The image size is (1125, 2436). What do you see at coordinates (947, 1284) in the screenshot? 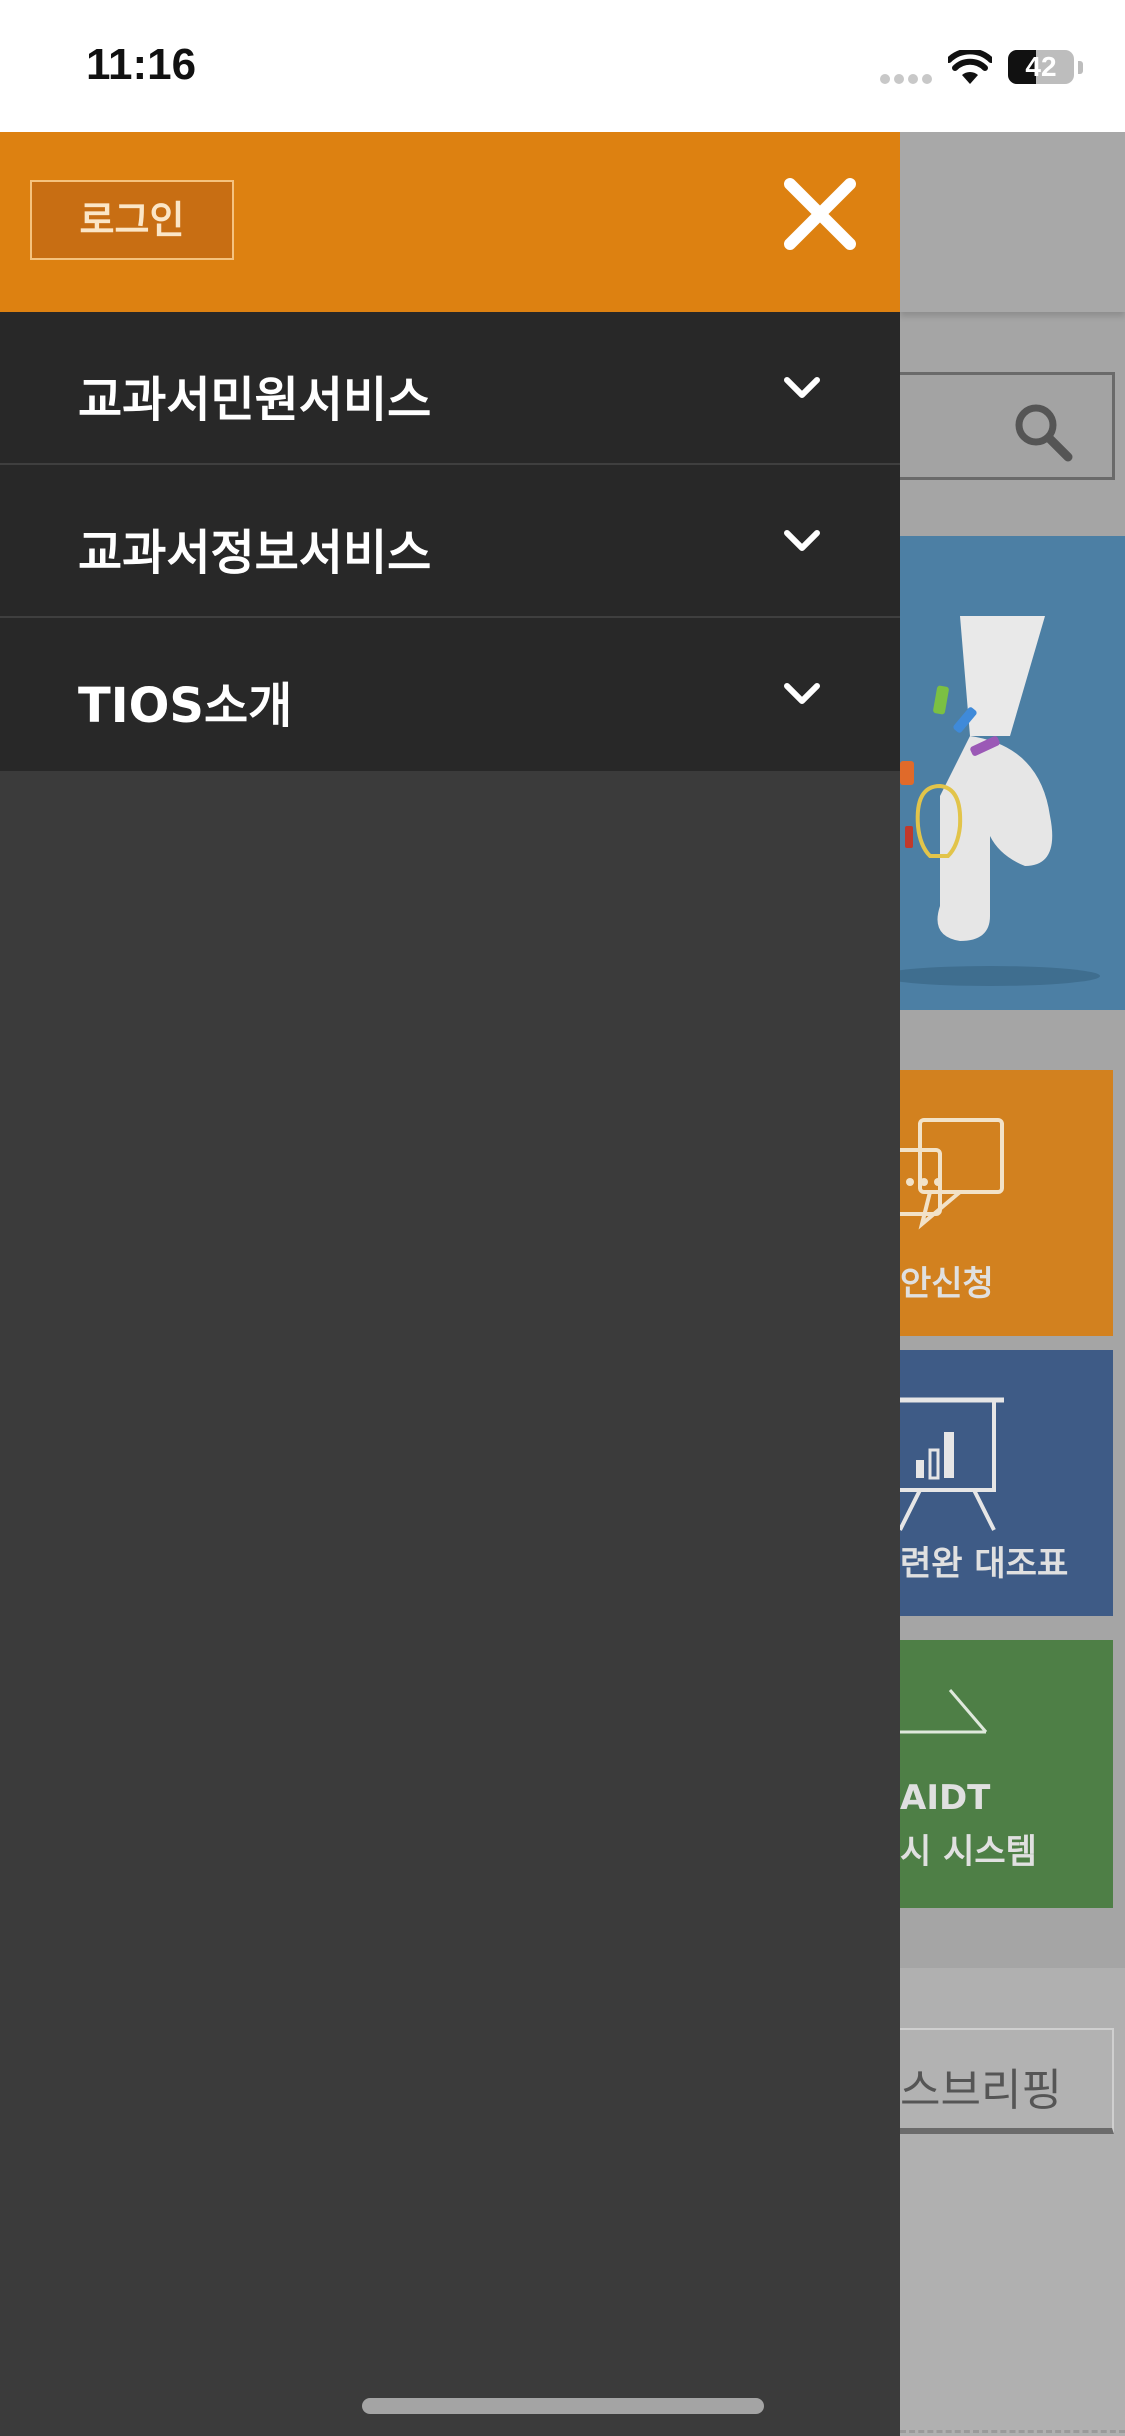
I see `tile-label-line: 안신청` at bounding box center [947, 1284].